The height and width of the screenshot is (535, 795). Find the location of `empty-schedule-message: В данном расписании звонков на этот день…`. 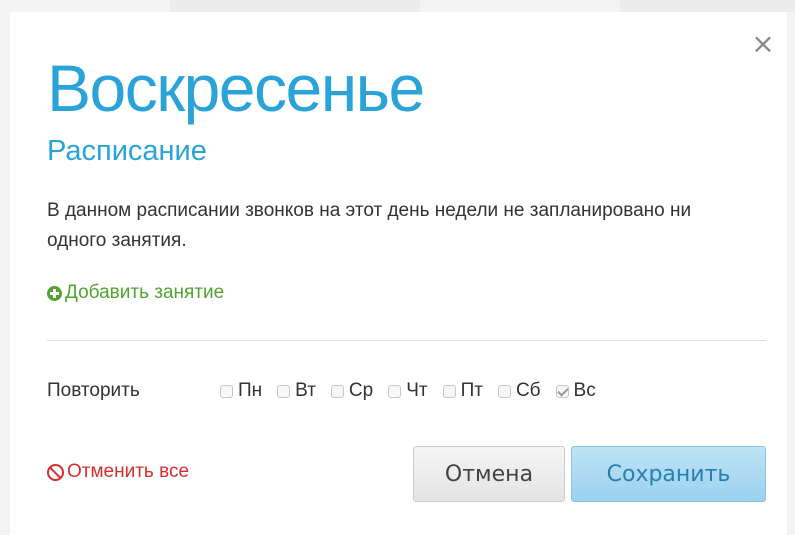

empty-schedule-message: В данном расписании звонков на этот день… is located at coordinates (369, 225).